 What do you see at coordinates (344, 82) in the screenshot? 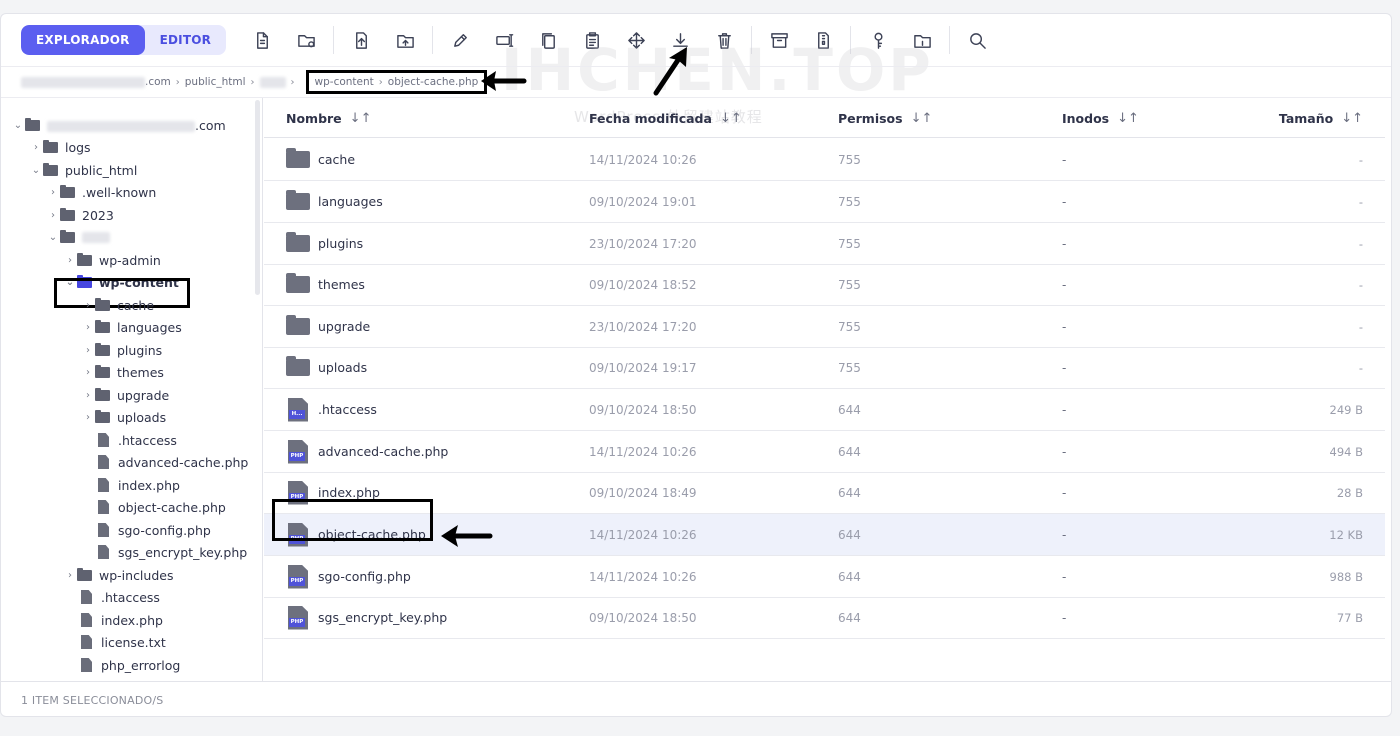
I see `breadcrumb-wp-content: wp-content` at bounding box center [344, 82].